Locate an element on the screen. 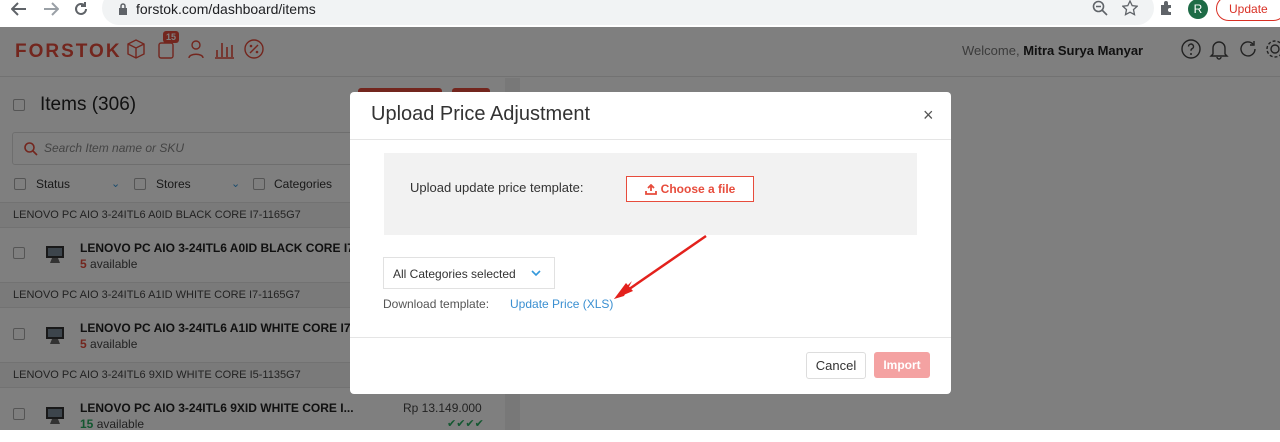  zoom-icon is located at coordinates (1100, 10).